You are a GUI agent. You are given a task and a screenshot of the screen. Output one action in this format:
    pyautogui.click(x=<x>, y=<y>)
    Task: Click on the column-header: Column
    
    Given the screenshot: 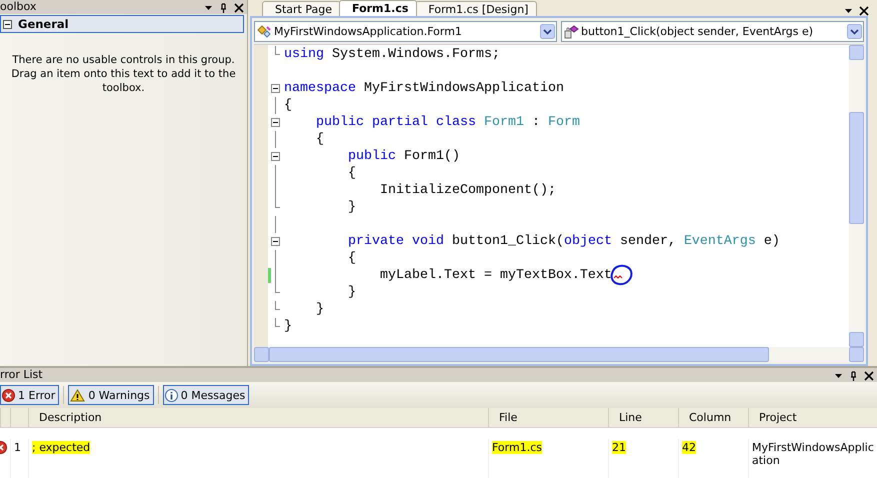 What is the action you would take?
    pyautogui.click(x=713, y=418)
    